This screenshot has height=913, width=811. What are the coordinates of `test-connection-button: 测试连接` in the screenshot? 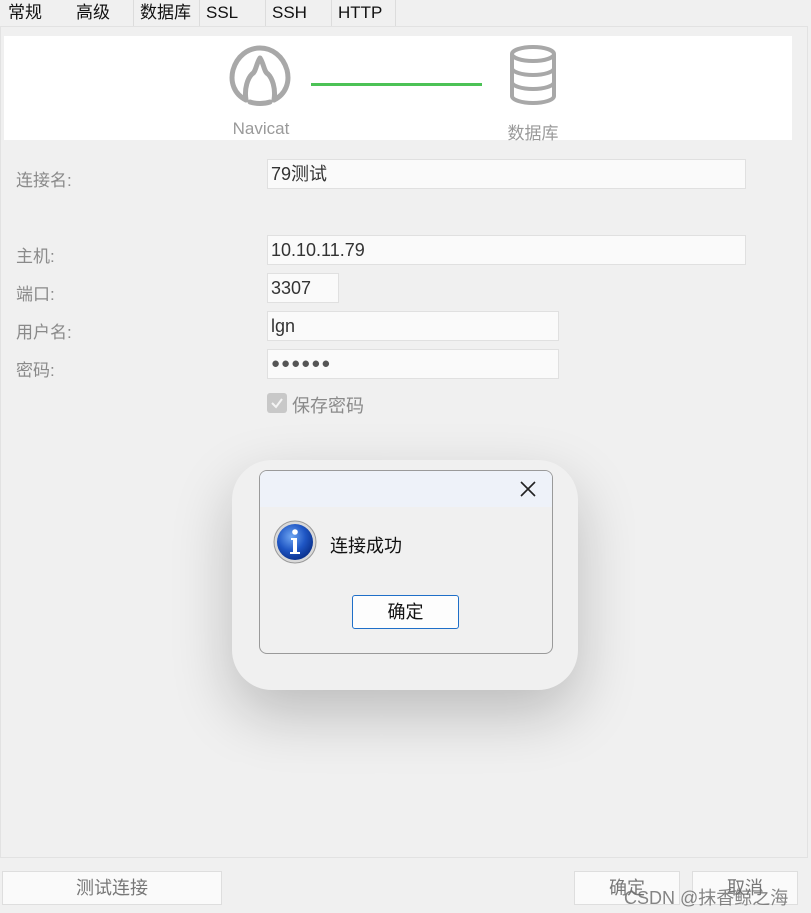 It's located at (112, 888).